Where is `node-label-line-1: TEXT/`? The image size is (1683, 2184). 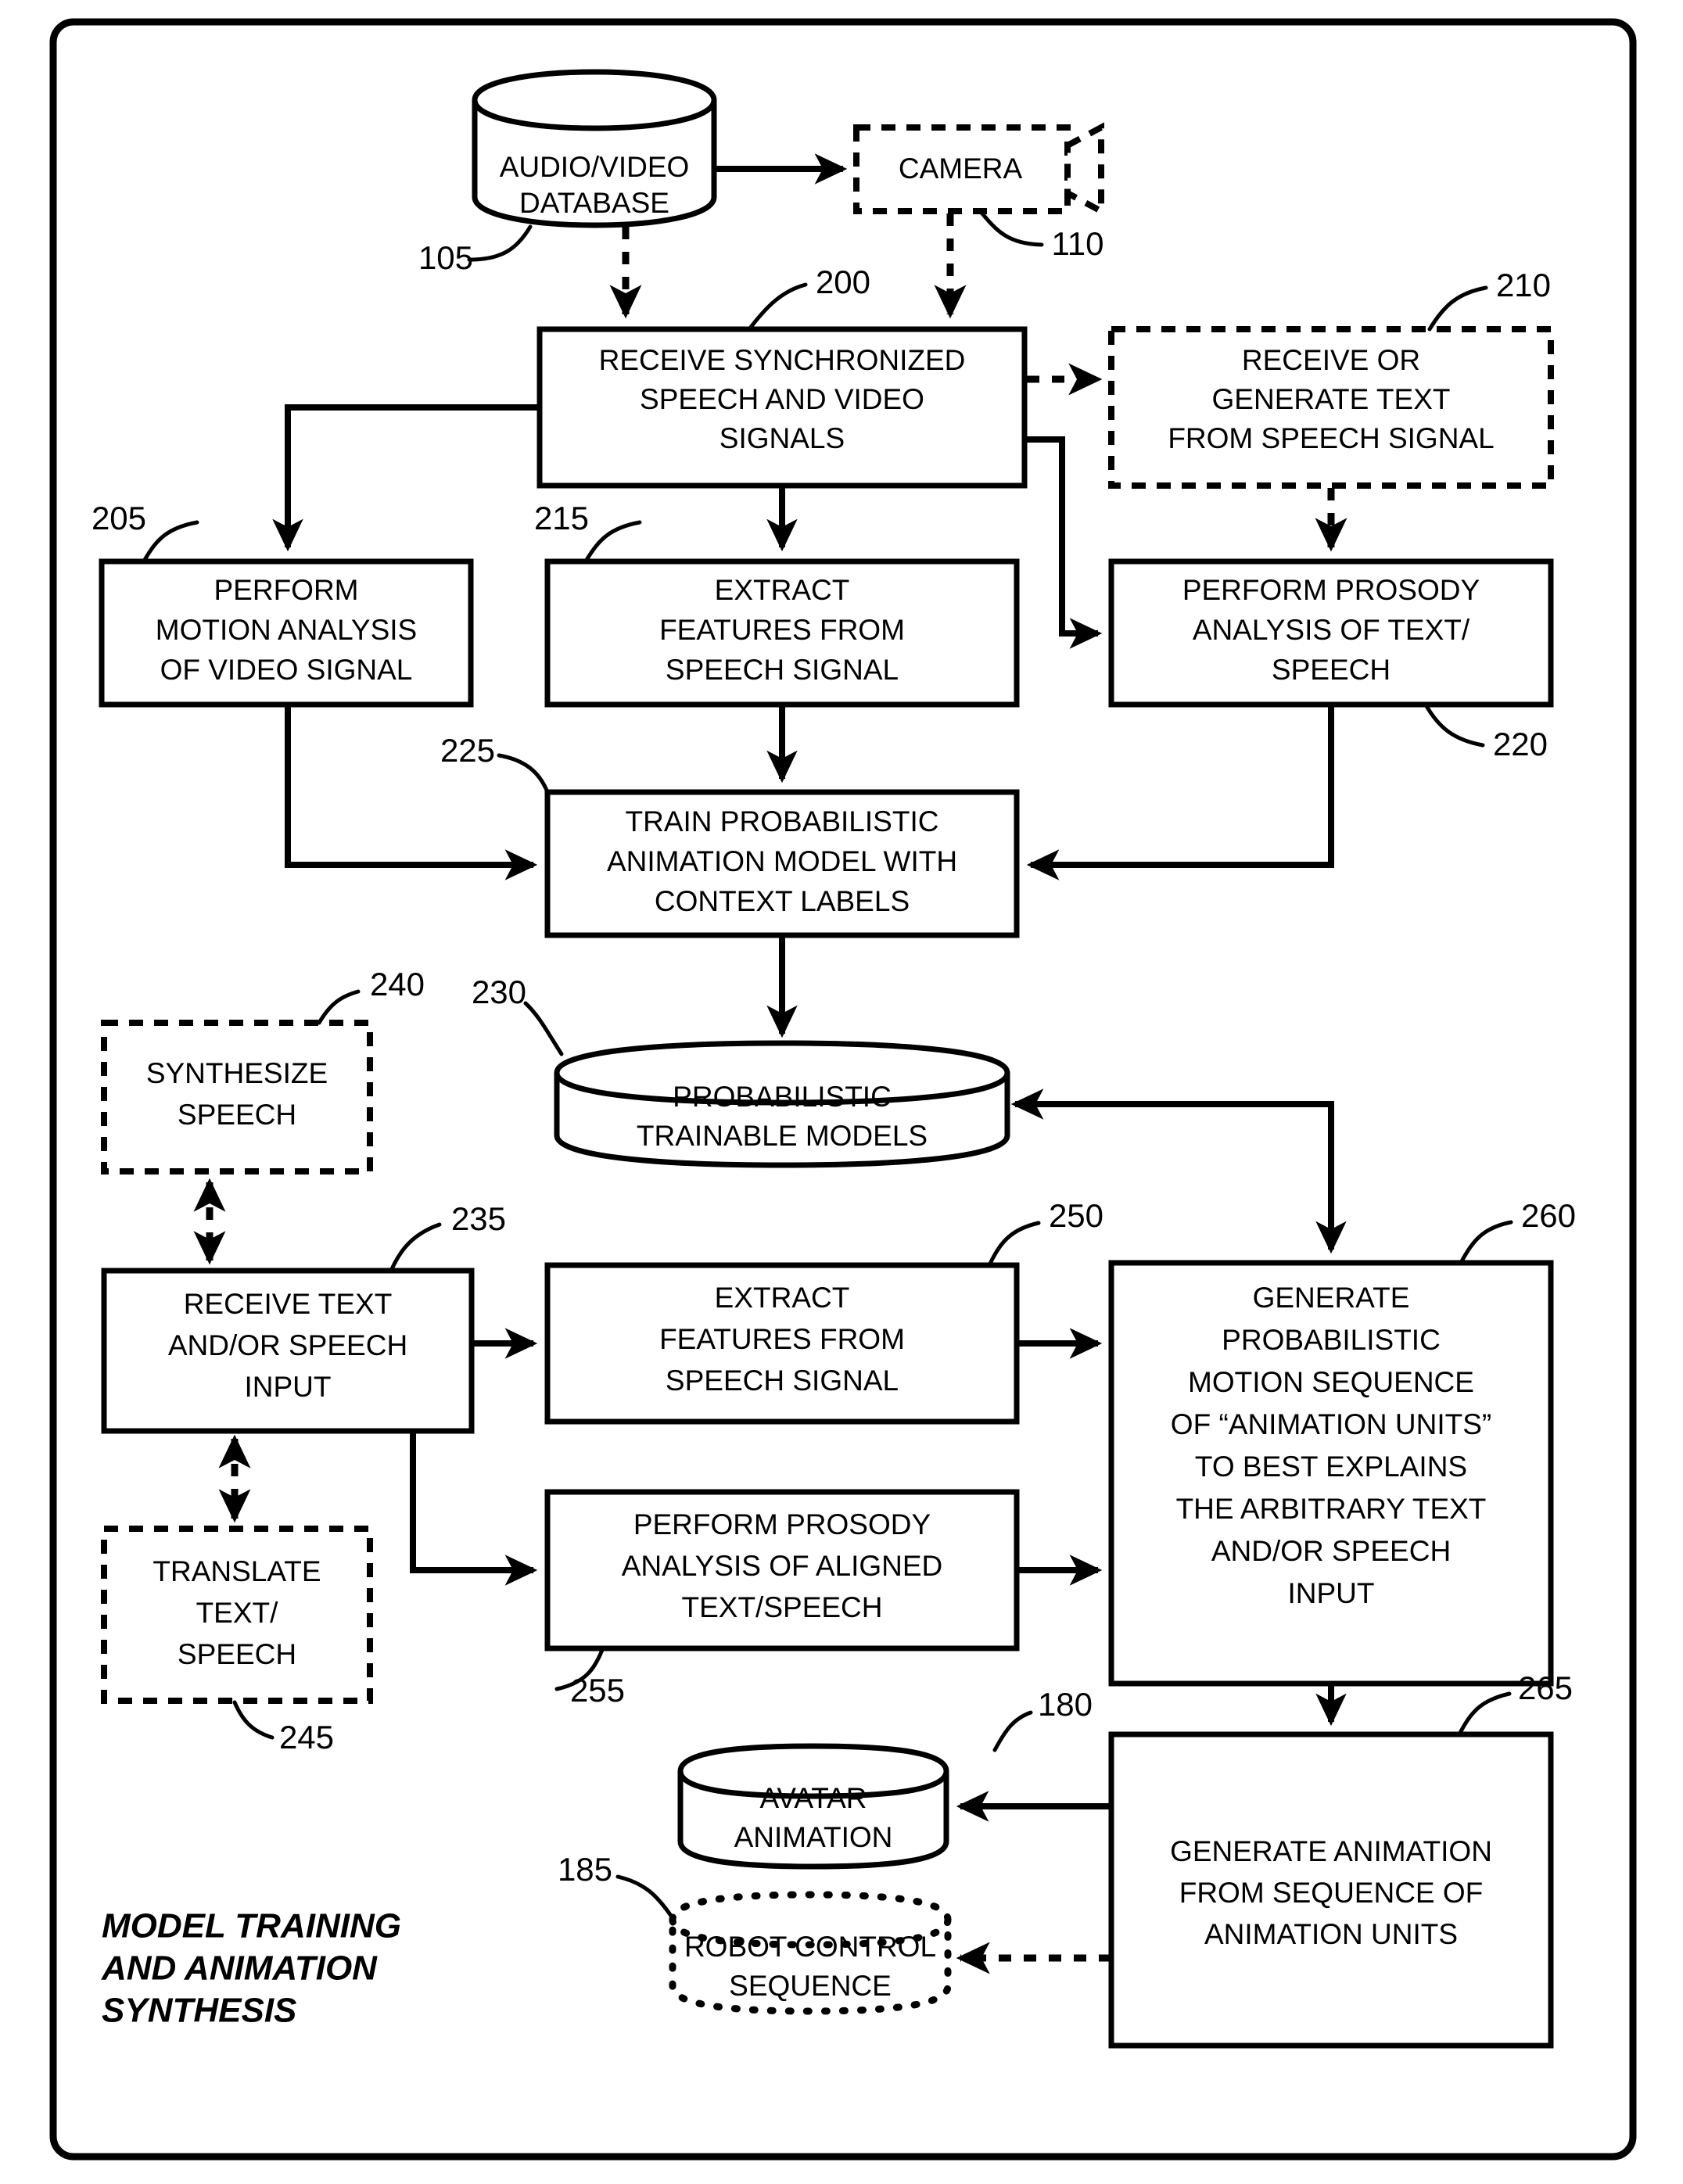 node-label-line-1: TEXT/ is located at coordinates (237, 1613).